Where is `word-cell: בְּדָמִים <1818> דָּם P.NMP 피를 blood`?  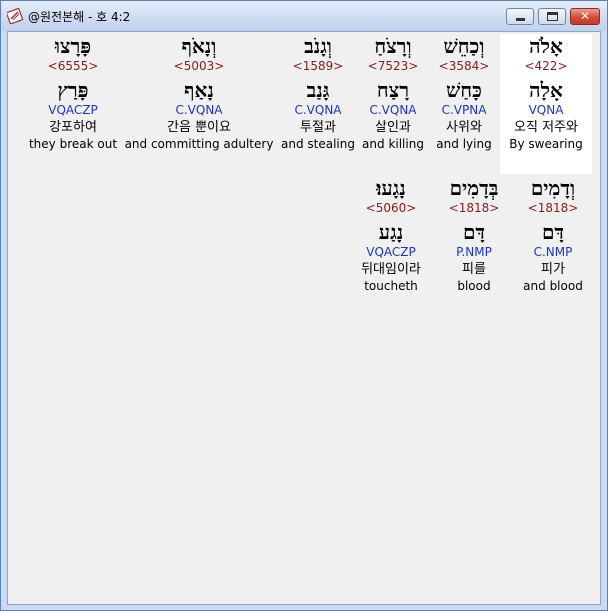 word-cell: בְּדָמִים <1818> דָּם P.NMP 피를 blood is located at coordinates (474, 246).